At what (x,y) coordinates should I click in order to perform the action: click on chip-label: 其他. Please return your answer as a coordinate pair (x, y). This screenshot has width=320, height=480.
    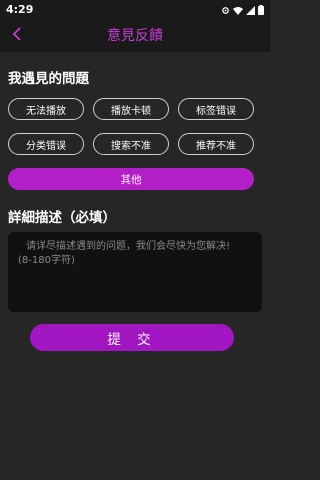
    Looking at the image, I should click on (131, 179).